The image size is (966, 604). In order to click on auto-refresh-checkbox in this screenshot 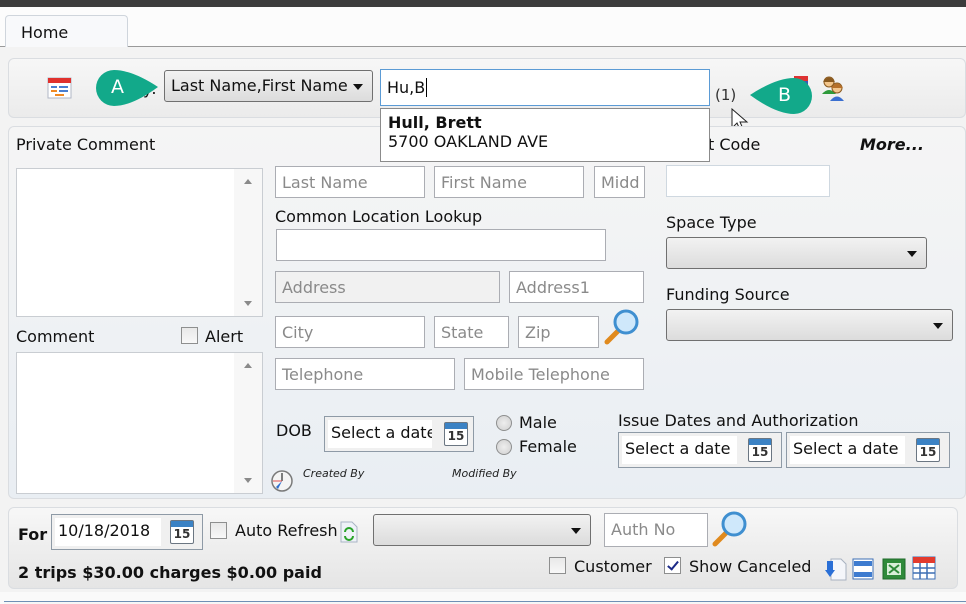, I will do `click(218, 530)`.